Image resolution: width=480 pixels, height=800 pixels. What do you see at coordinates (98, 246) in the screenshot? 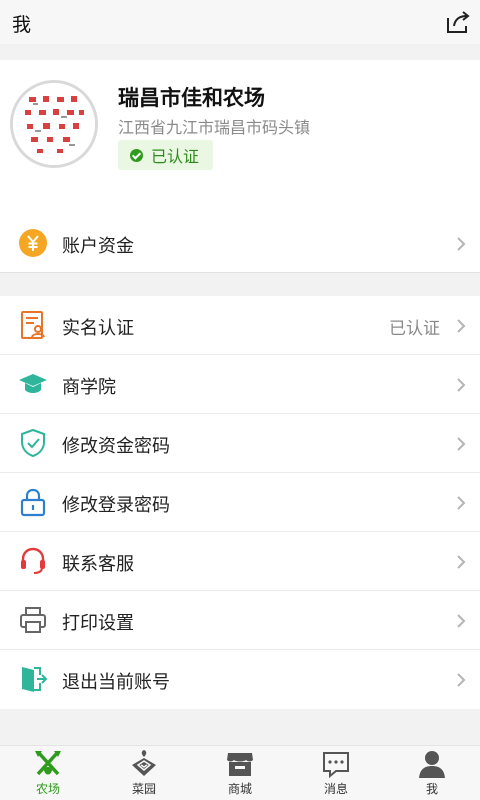
I see `account-funds-label: 账户资金` at bounding box center [98, 246].